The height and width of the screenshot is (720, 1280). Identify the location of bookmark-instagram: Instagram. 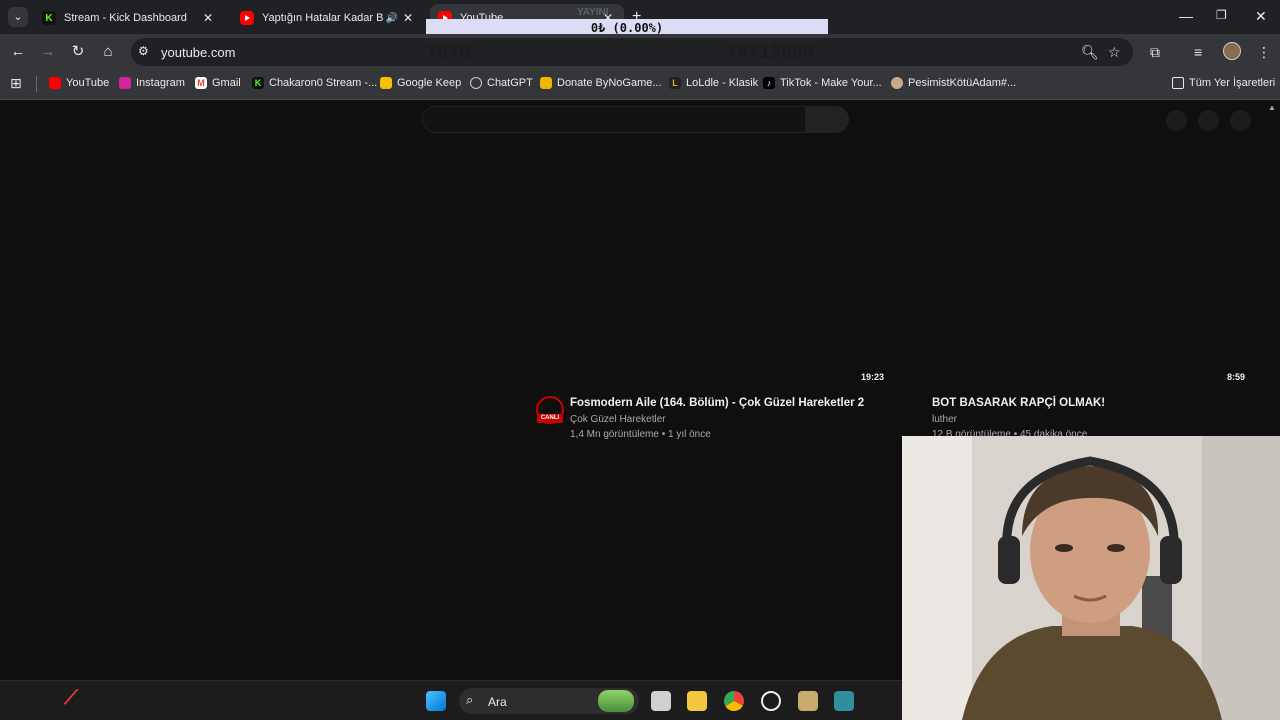
(152, 83).